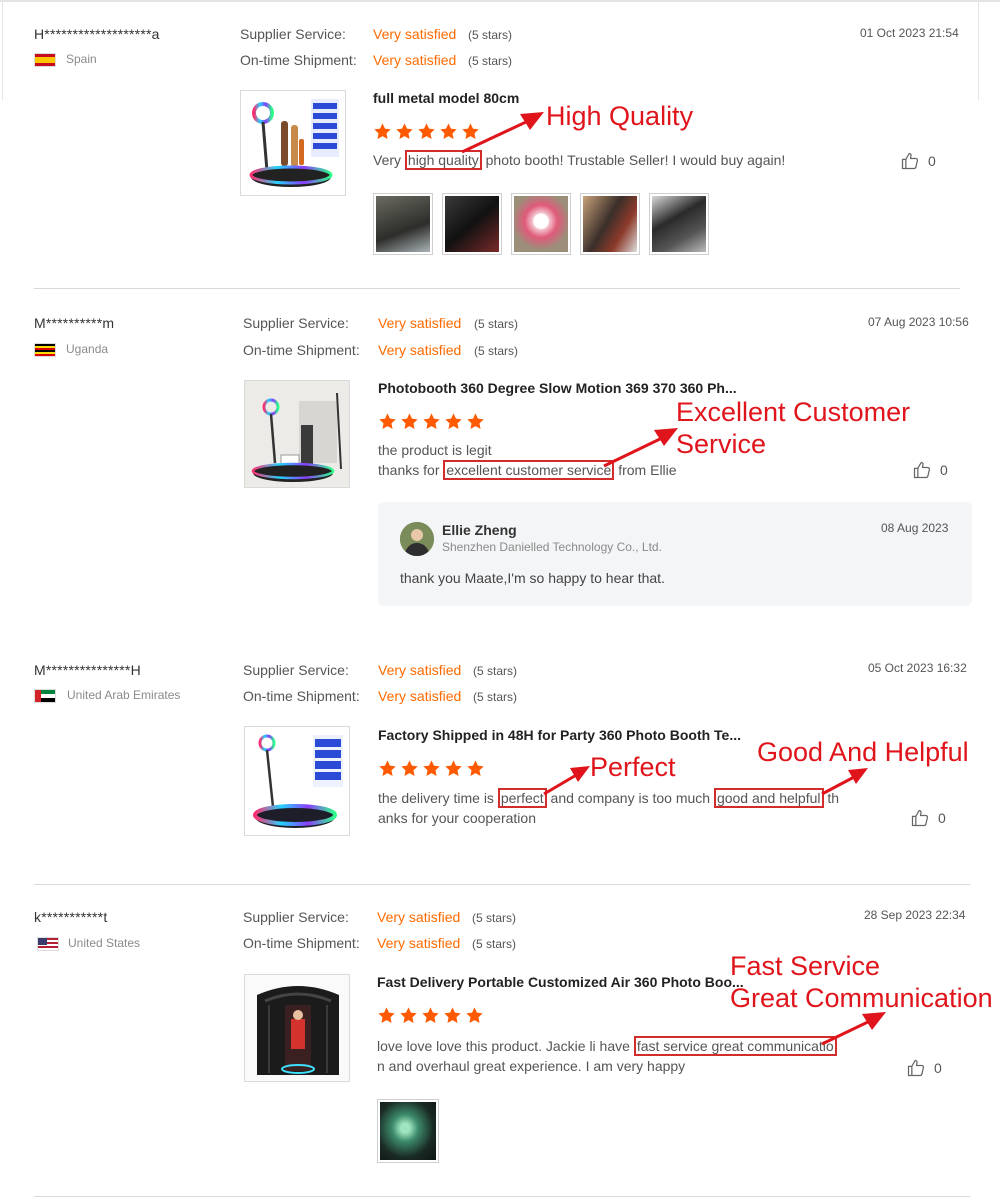  What do you see at coordinates (479, 530) in the screenshot?
I see `seller-name: Ellie Zheng` at bounding box center [479, 530].